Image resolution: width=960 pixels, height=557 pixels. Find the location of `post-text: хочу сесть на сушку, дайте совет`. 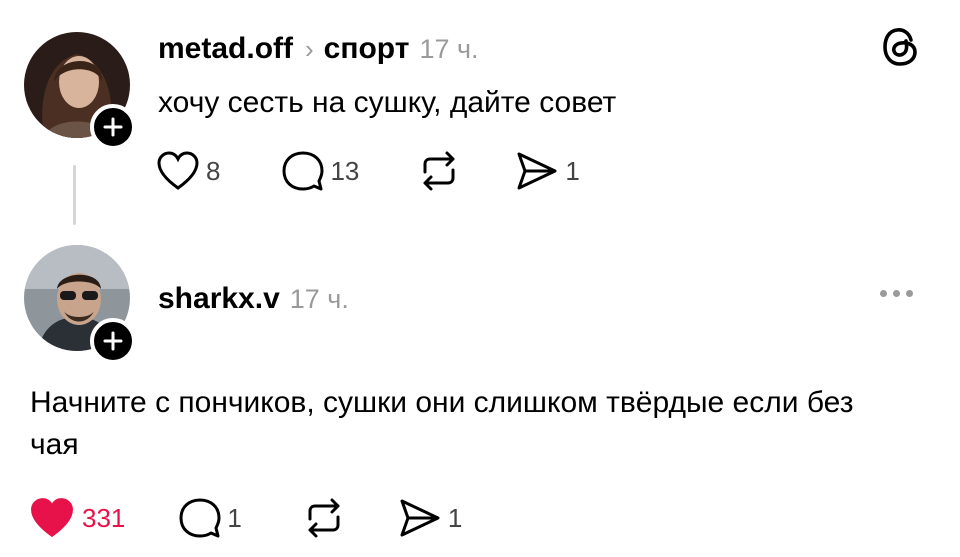

post-text: хочу сесть на сушку, дайте совет is located at coordinates (387, 102).